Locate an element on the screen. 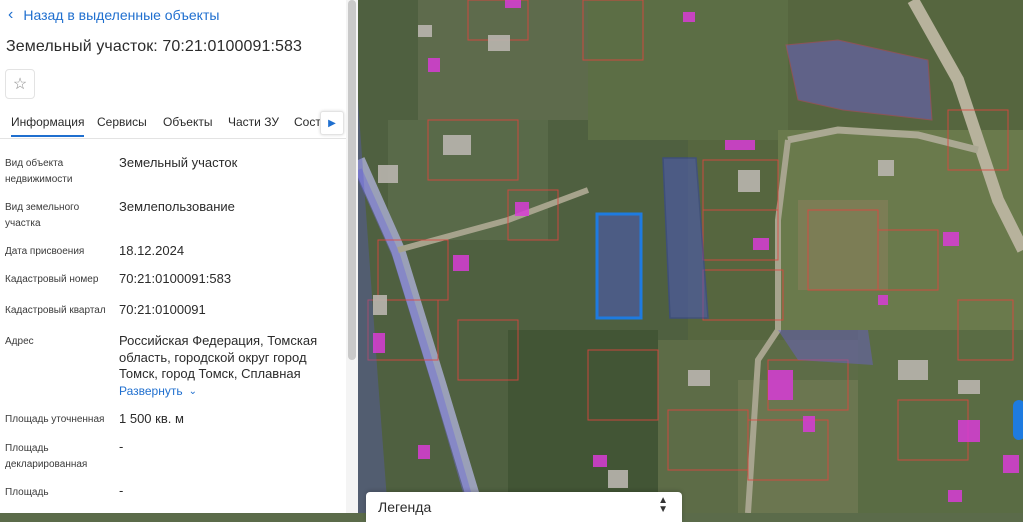 Image resolution: width=1023 pixels, height=522 pixels. field-label-object-type: Вид объекта недвижимости is located at coordinates (39, 171).